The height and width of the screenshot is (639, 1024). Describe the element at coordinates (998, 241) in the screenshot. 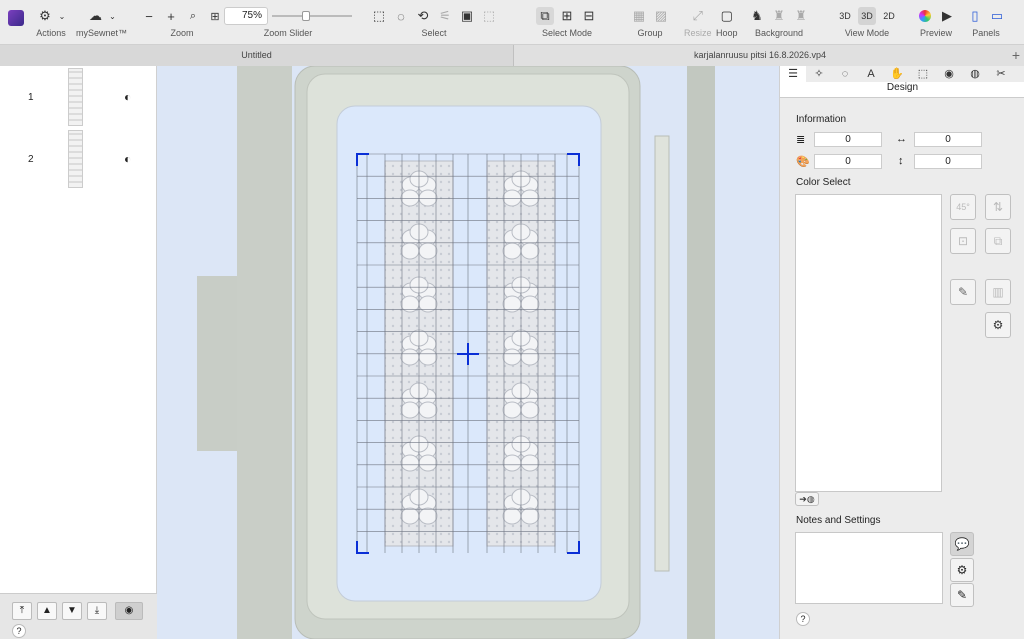

I see `duplicate-icon: ⧉` at that location.